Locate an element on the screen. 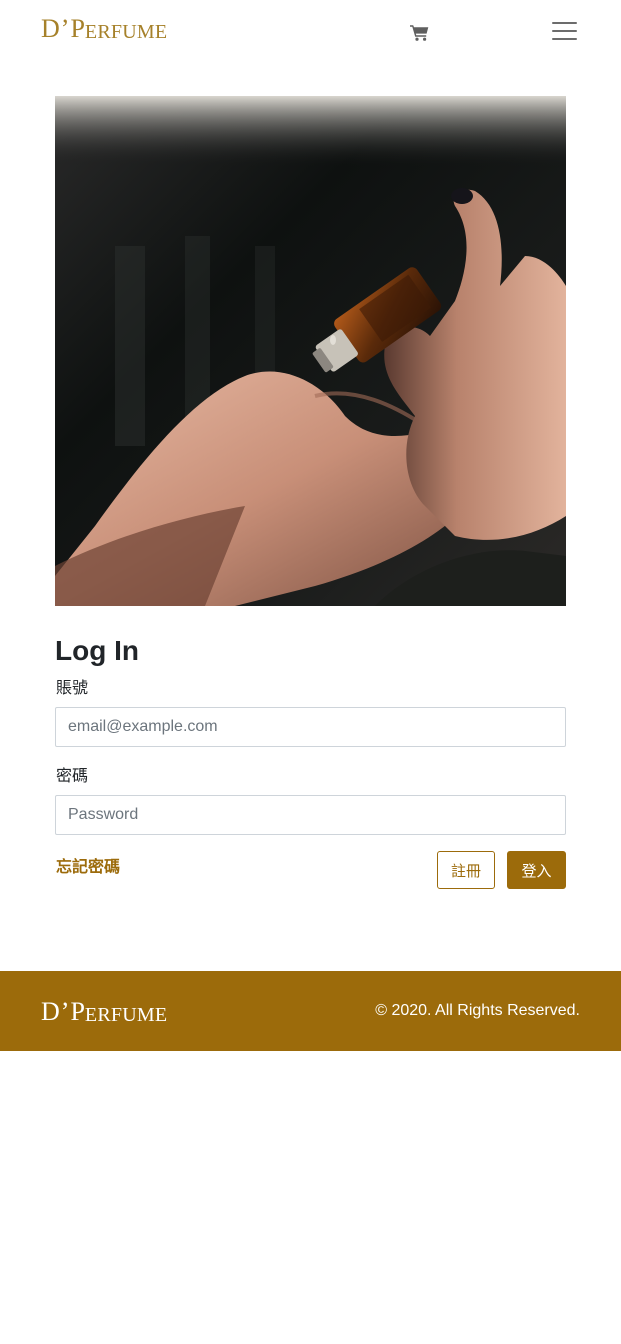 The image size is (621, 1344). shopping-cart-icon is located at coordinates (419, 32).